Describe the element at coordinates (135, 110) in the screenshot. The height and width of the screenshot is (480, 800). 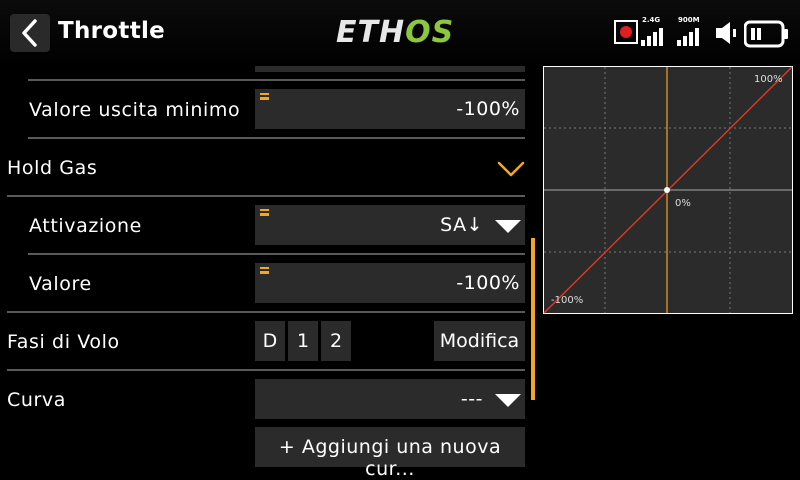
I see `min-output-label: Valore uscita minimo` at that location.